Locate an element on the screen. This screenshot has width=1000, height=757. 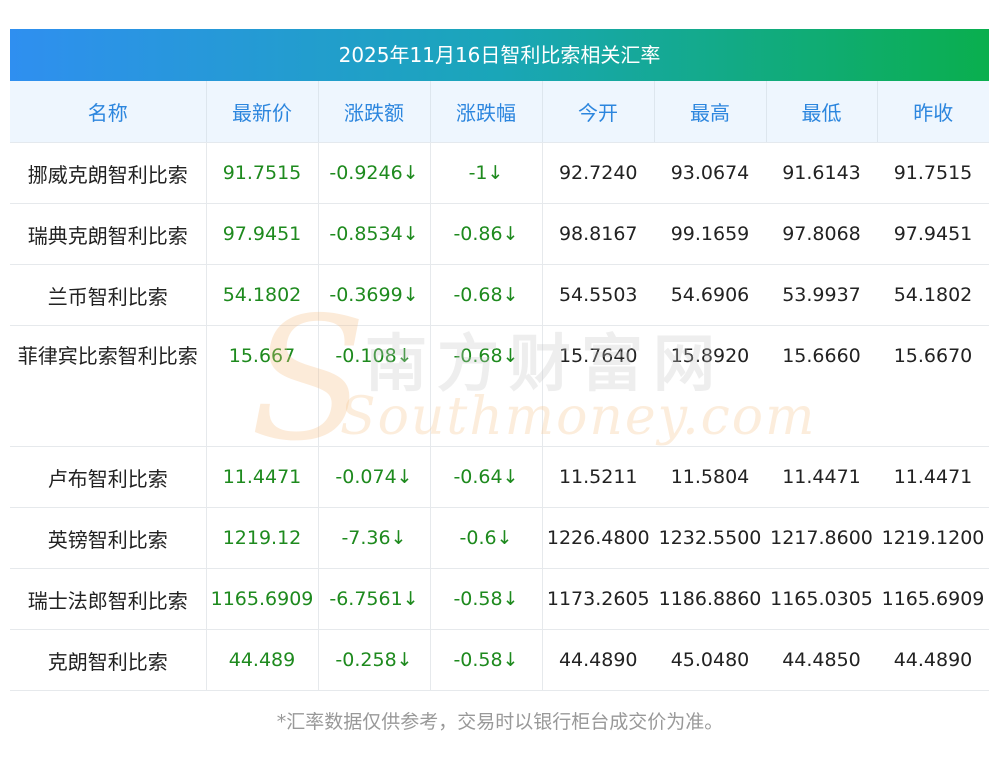
cell-prev-close: 11.4471 is located at coordinates (933, 477).